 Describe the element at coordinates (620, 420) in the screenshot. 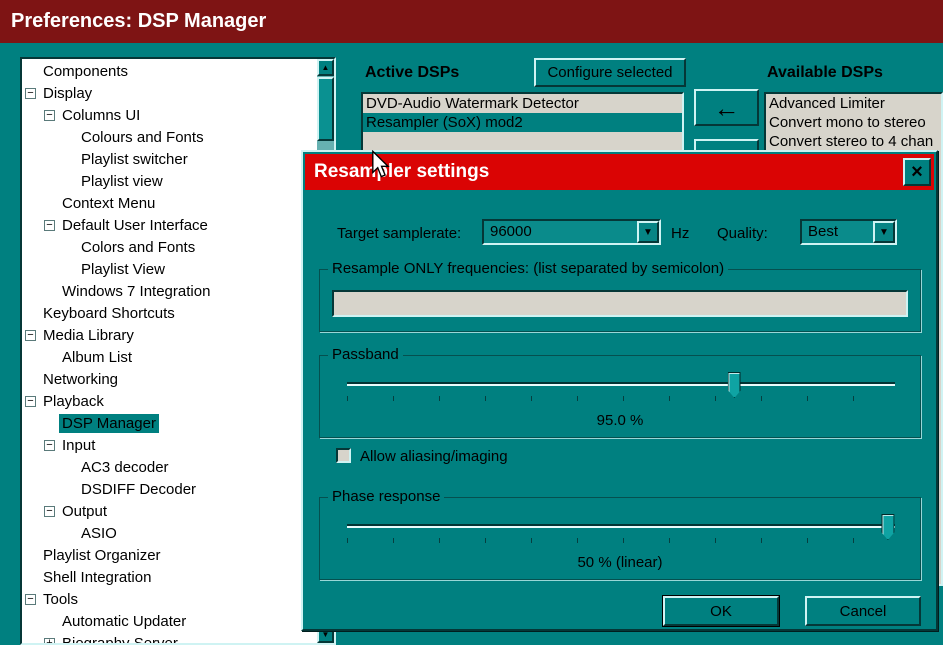

I see `passband-value: 95.0 %` at that location.